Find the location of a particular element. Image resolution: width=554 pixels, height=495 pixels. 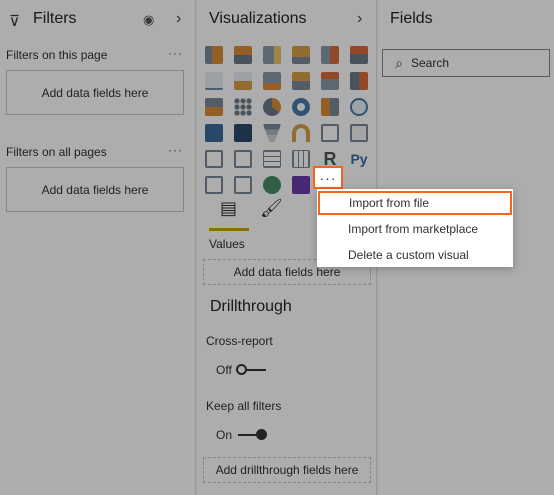

stacked-bar-chart-icon is located at coordinates (214, 55).